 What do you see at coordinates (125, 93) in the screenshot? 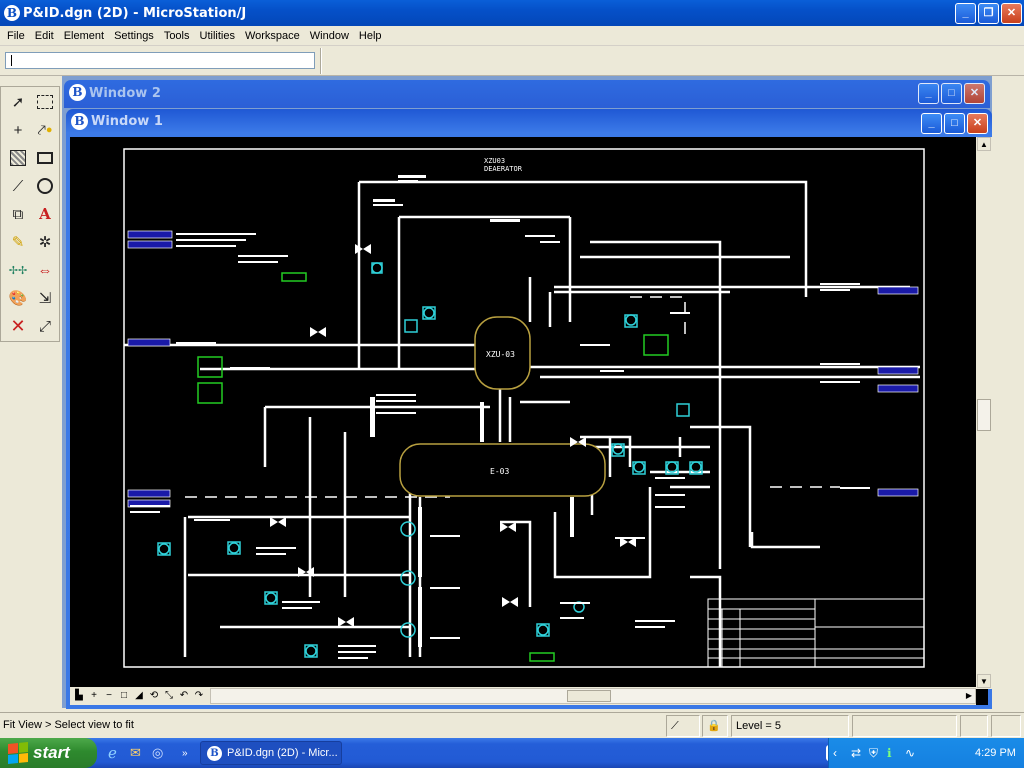
I see `window-2-title: Window 2` at bounding box center [125, 93].